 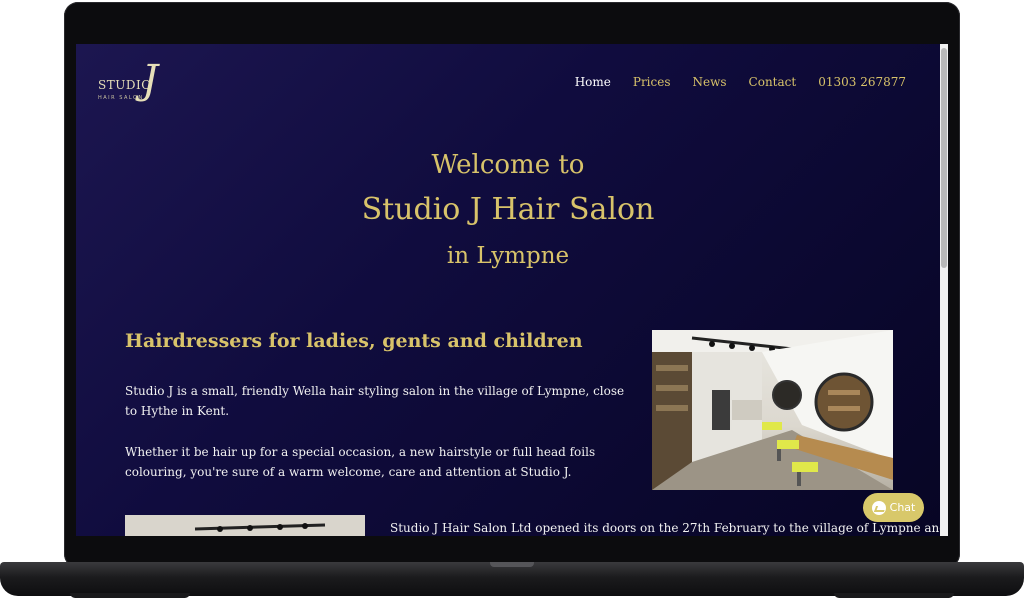 What do you see at coordinates (512, 579) in the screenshot?
I see `laptop-base` at bounding box center [512, 579].